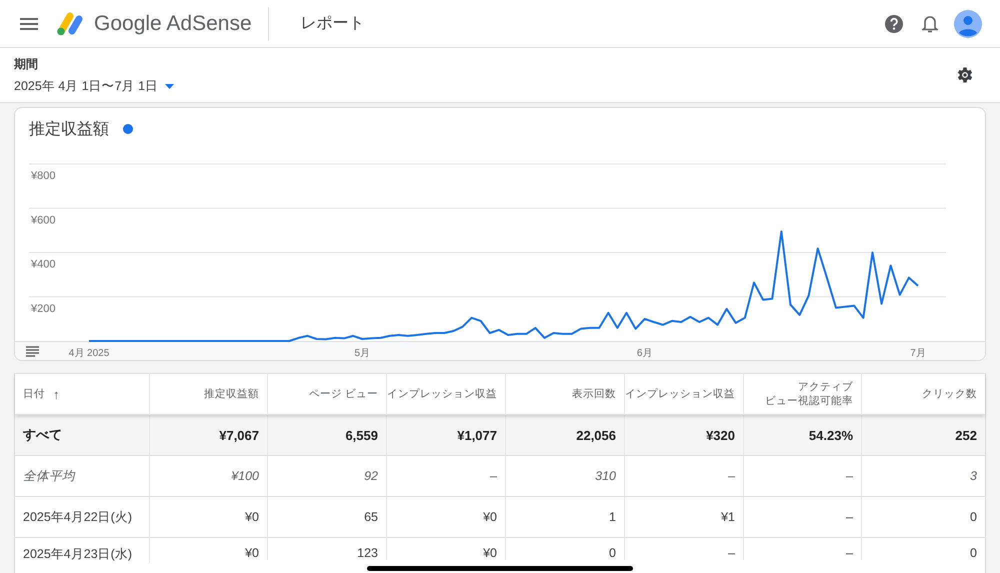 The height and width of the screenshot is (573, 1000). I want to click on period-label: 期間, so click(26, 64).